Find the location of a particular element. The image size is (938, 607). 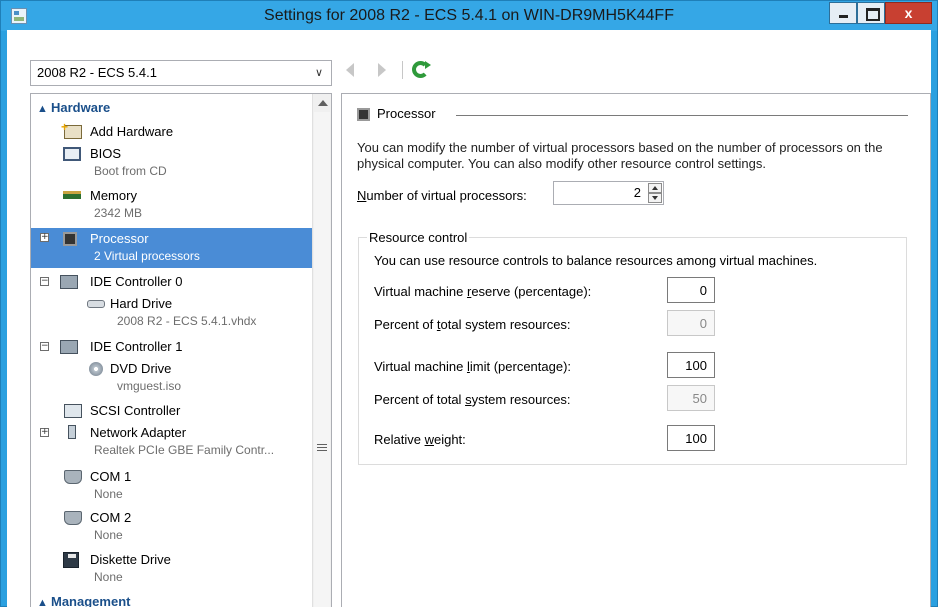

num-virtual-processors-value: 2 is located at coordinates (637, 192).